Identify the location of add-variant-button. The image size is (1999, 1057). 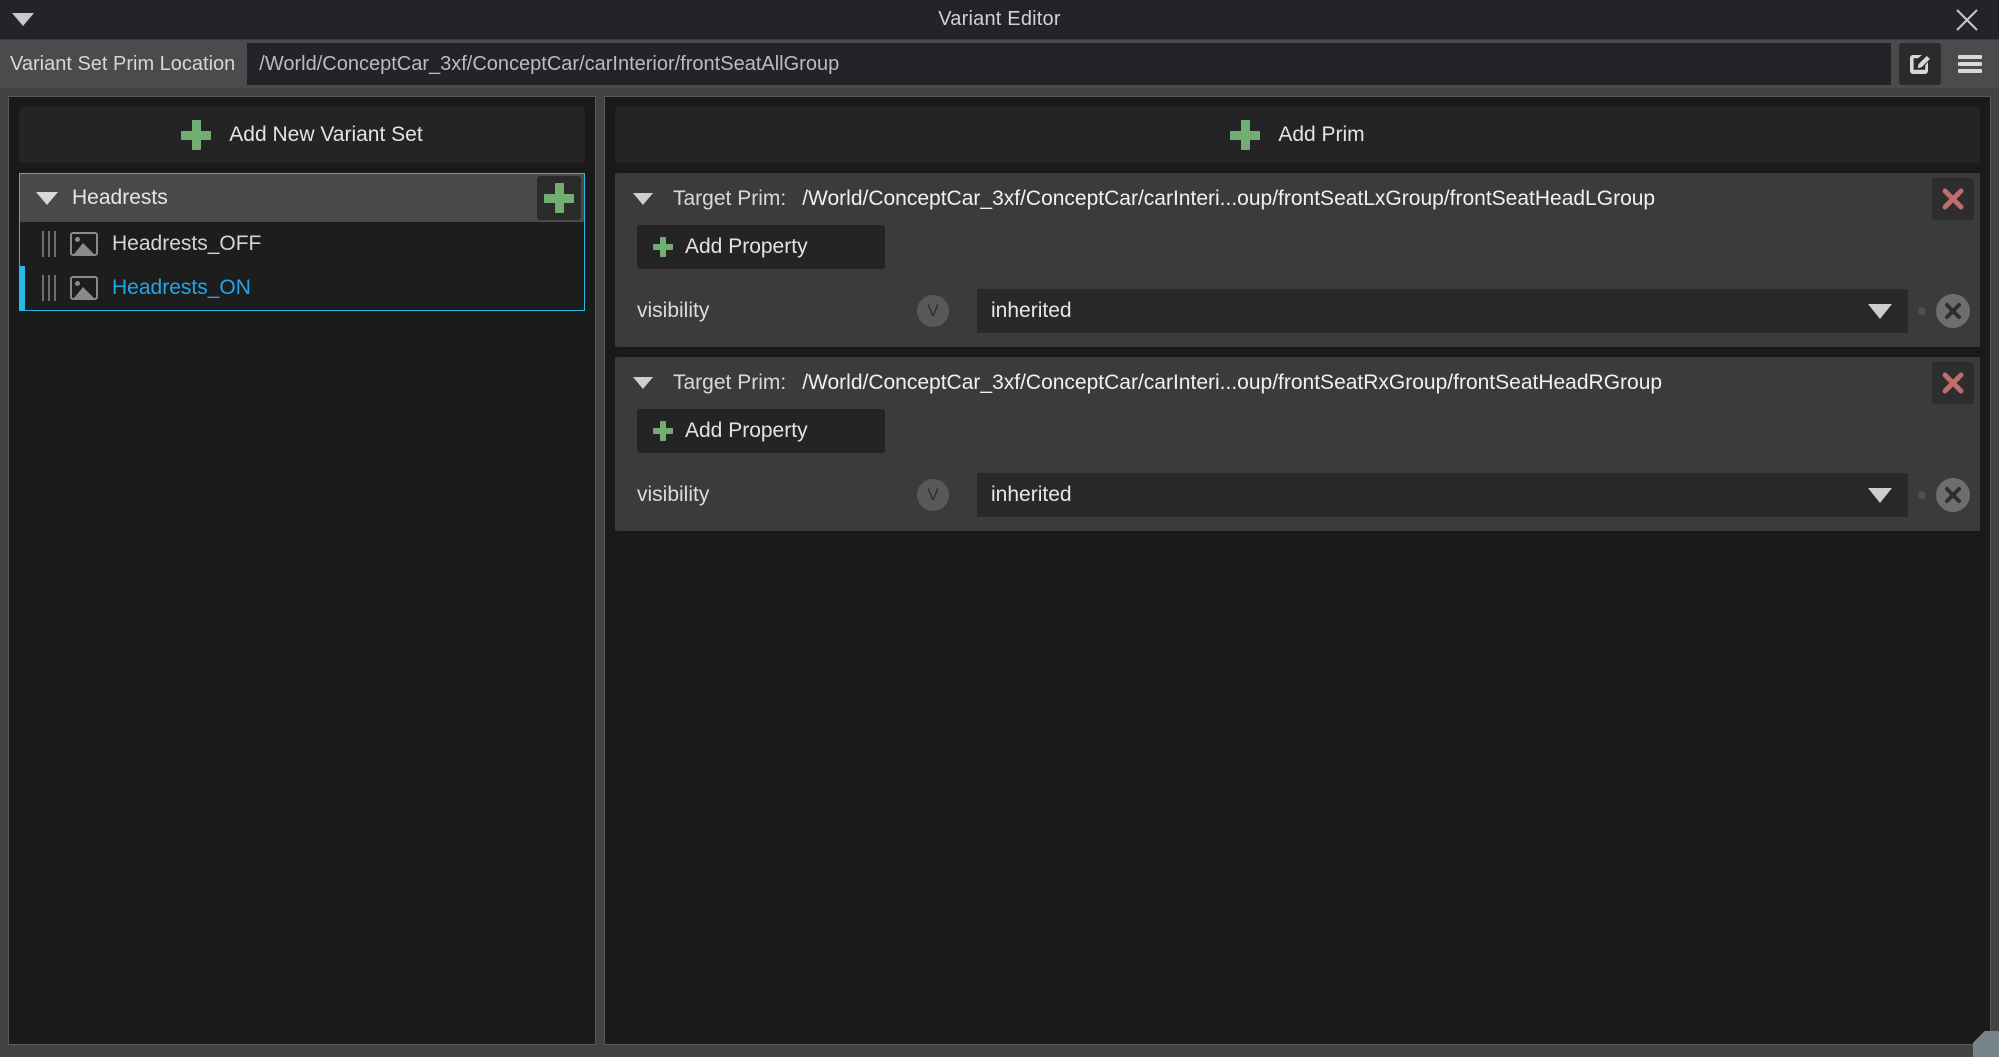
(559, 198).